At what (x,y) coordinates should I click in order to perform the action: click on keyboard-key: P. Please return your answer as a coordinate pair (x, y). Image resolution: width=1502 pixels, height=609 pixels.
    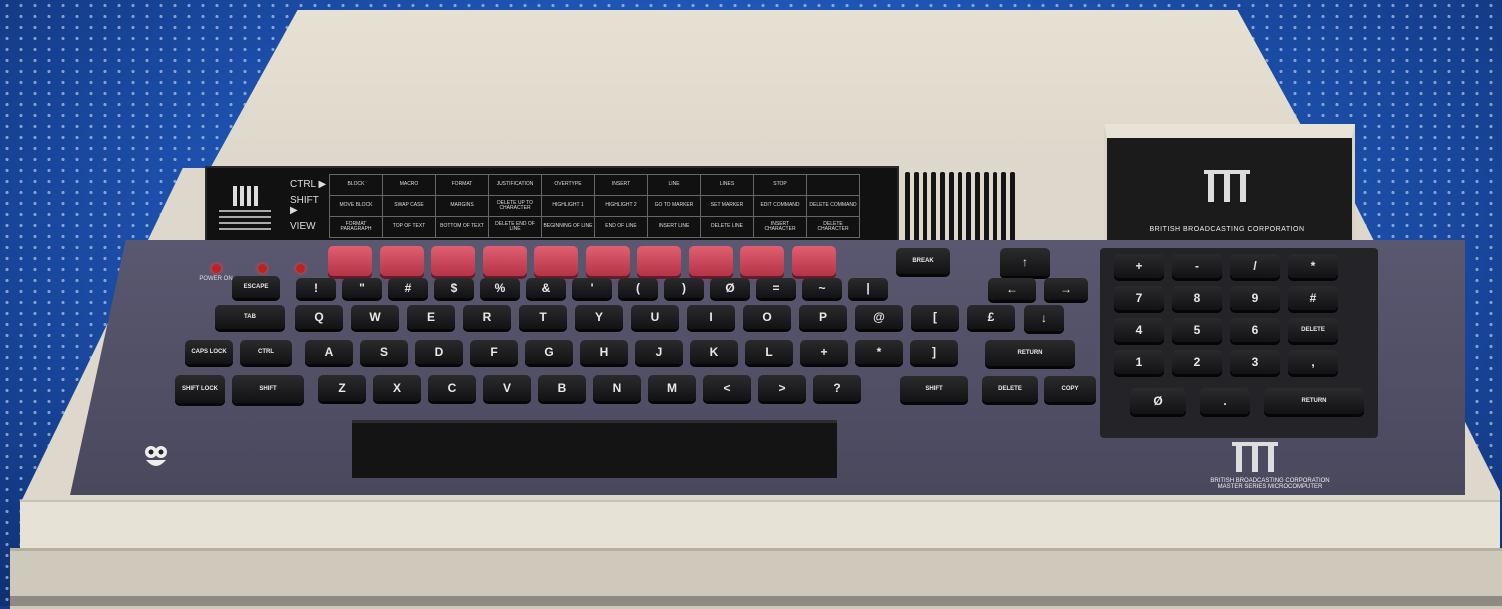
    Looking at the image, I should click on (823, 317).